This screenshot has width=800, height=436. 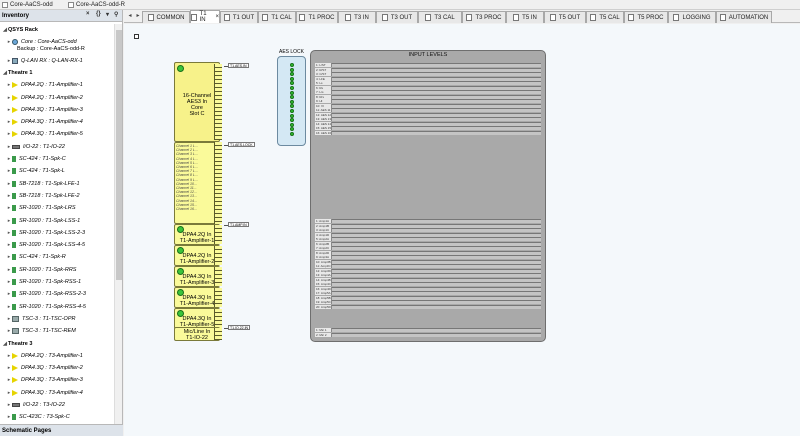 I want to click on tree-item: ▸ SC-424 : T1-Spk-C, so click(x=33, y=159).